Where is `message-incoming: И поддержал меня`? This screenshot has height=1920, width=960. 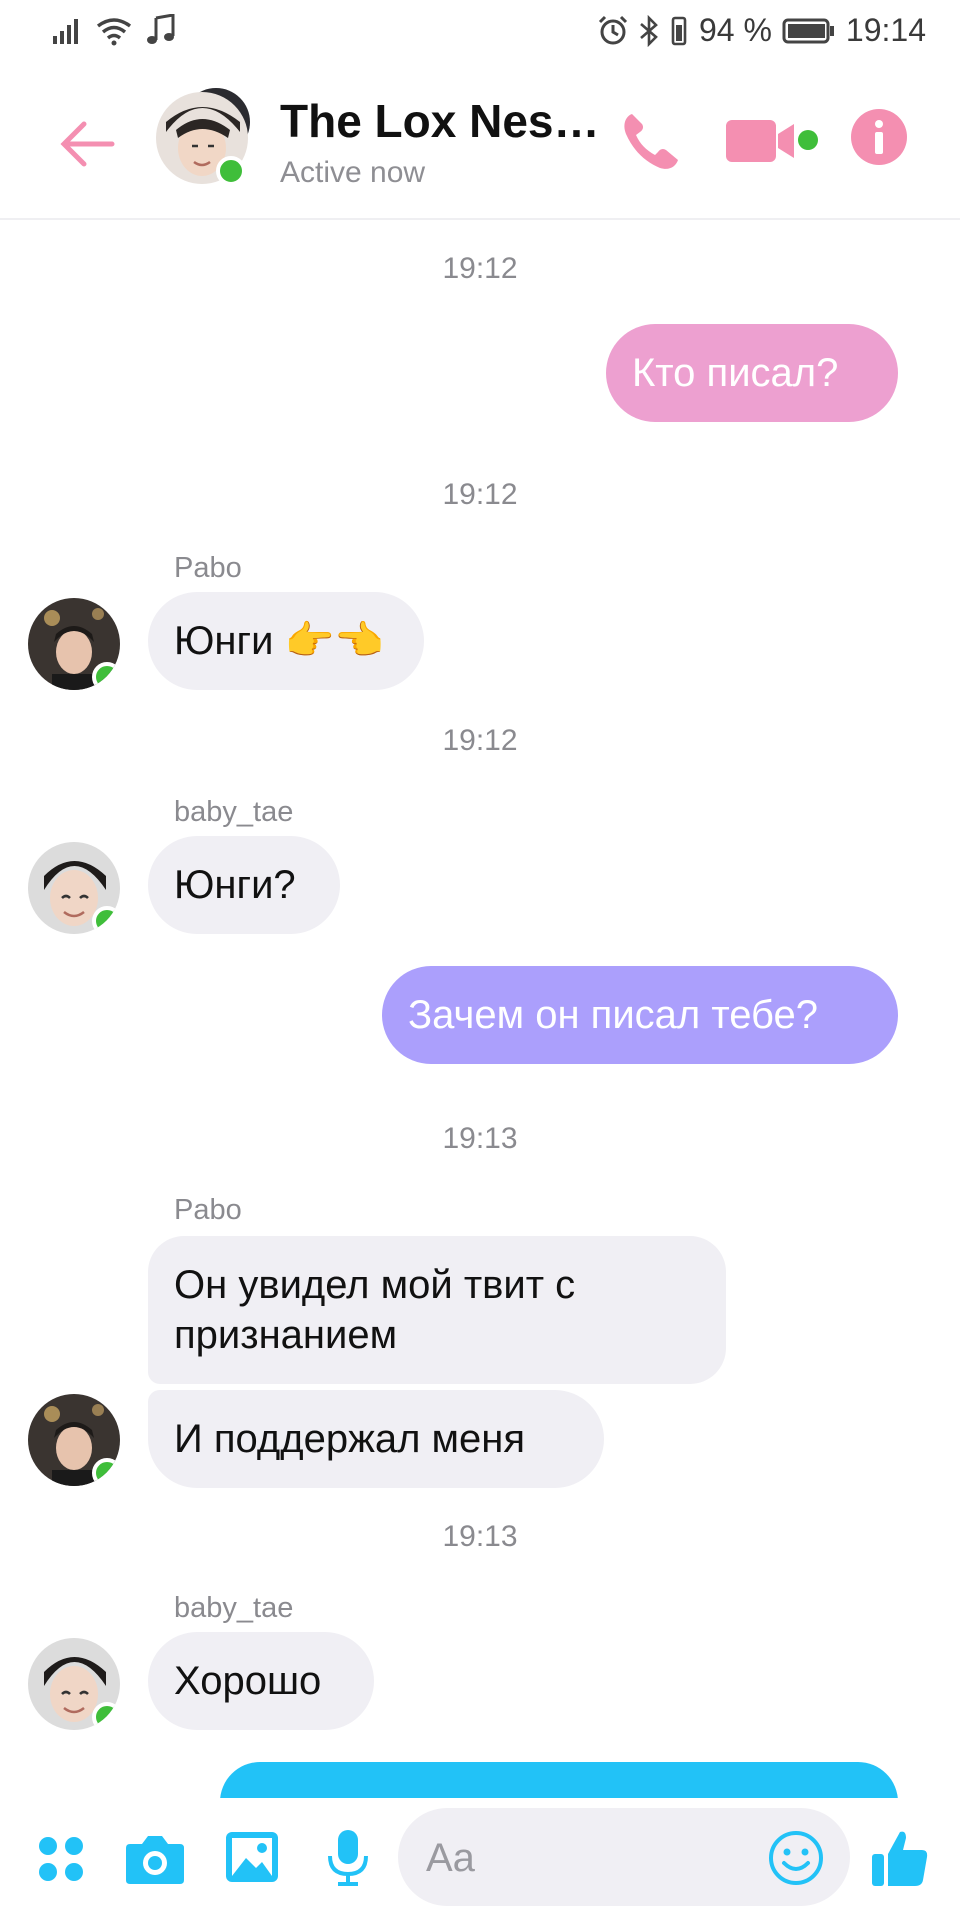
message-incoming: И поддержал меня is located at coordinates (376, 1439).